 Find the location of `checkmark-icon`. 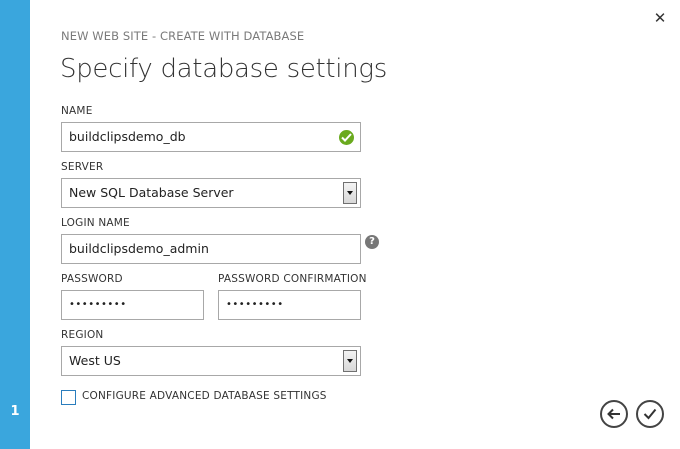

checkmark-icon is located at coordinates (650, 414).